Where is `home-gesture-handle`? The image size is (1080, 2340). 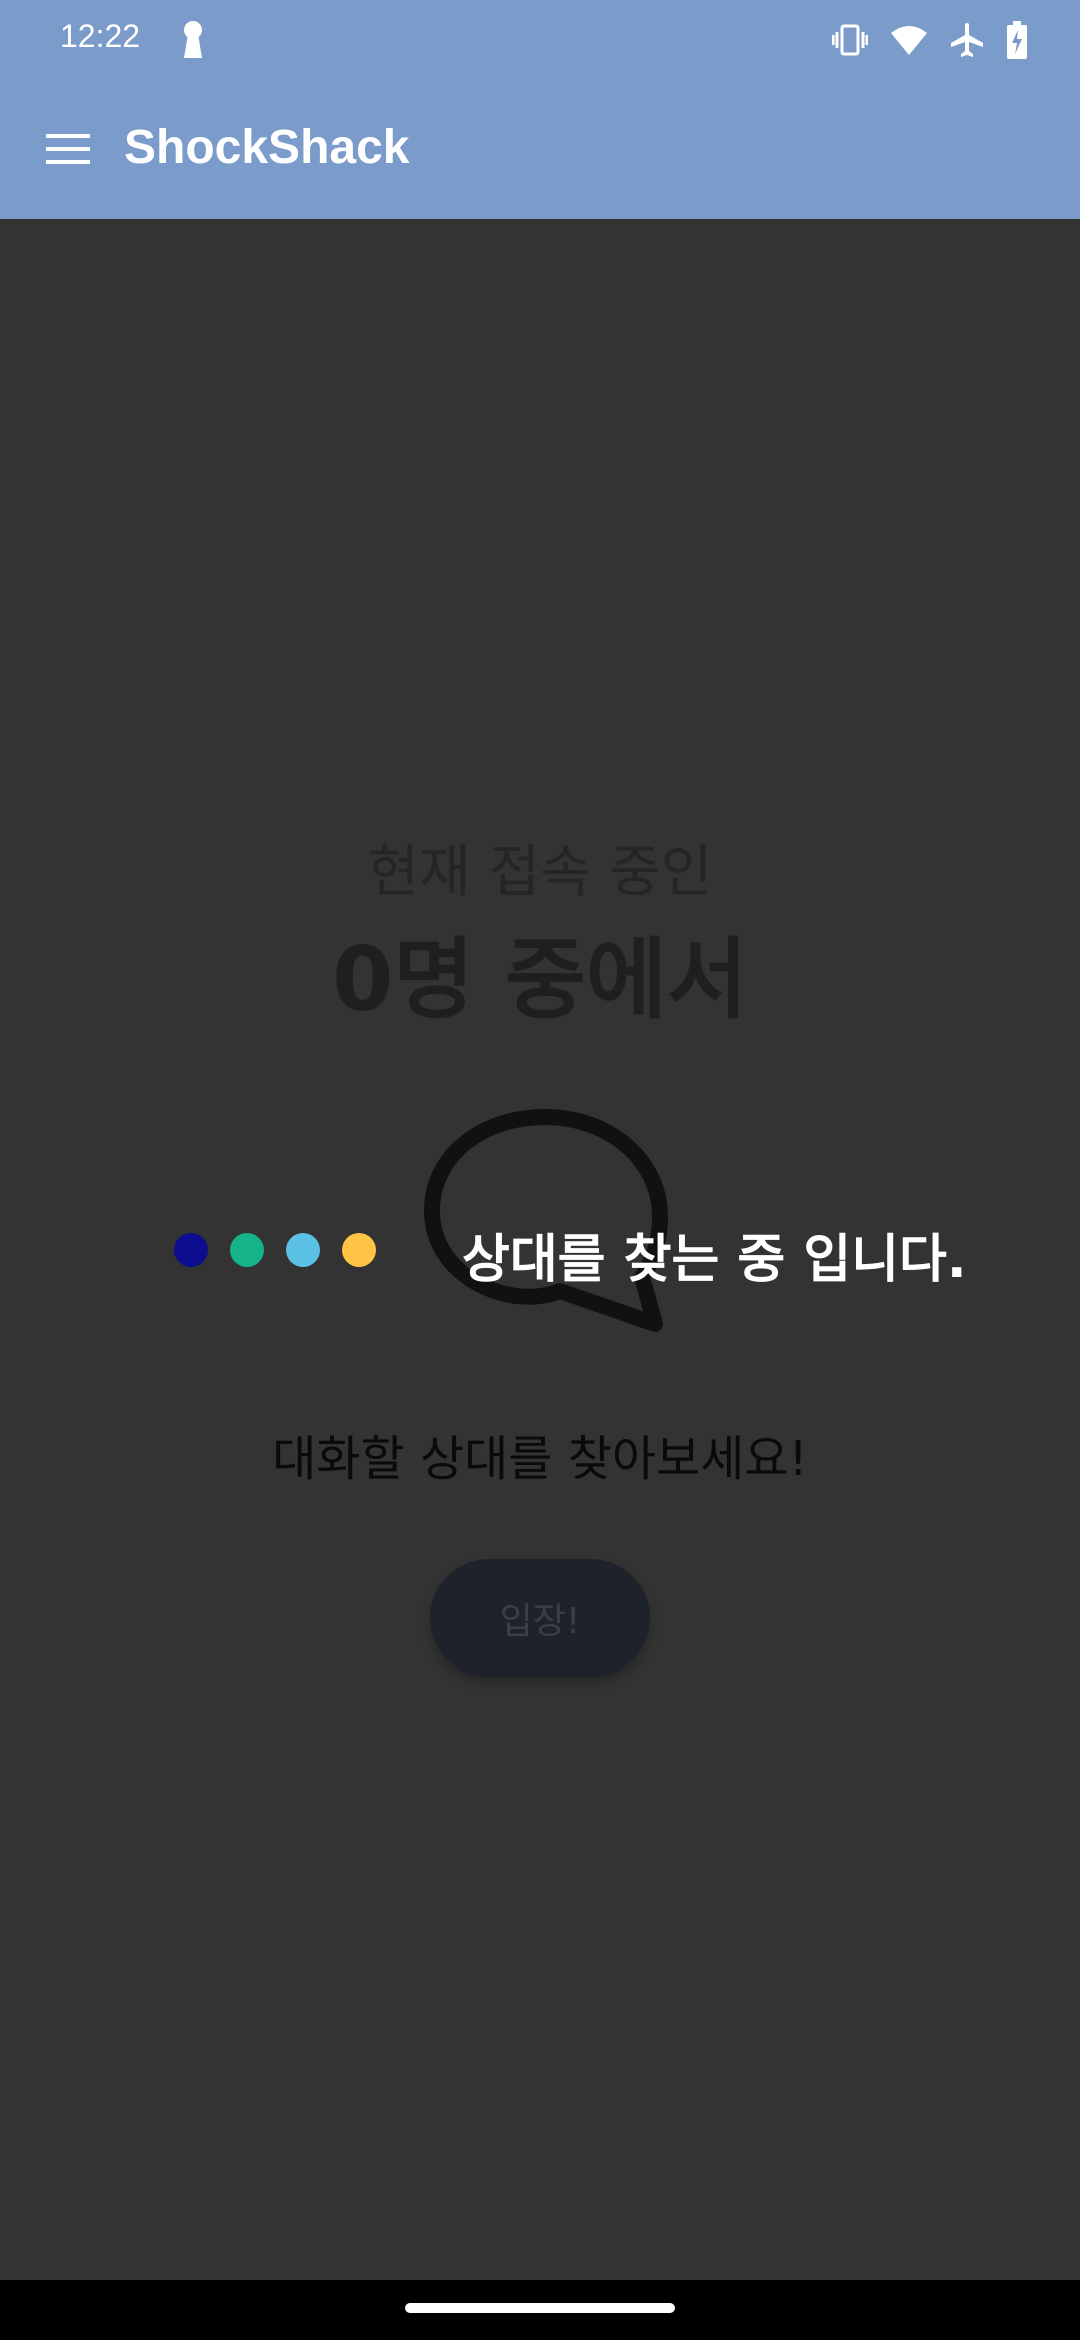 home-gesture-handle is located at coordinates (540, 2308).